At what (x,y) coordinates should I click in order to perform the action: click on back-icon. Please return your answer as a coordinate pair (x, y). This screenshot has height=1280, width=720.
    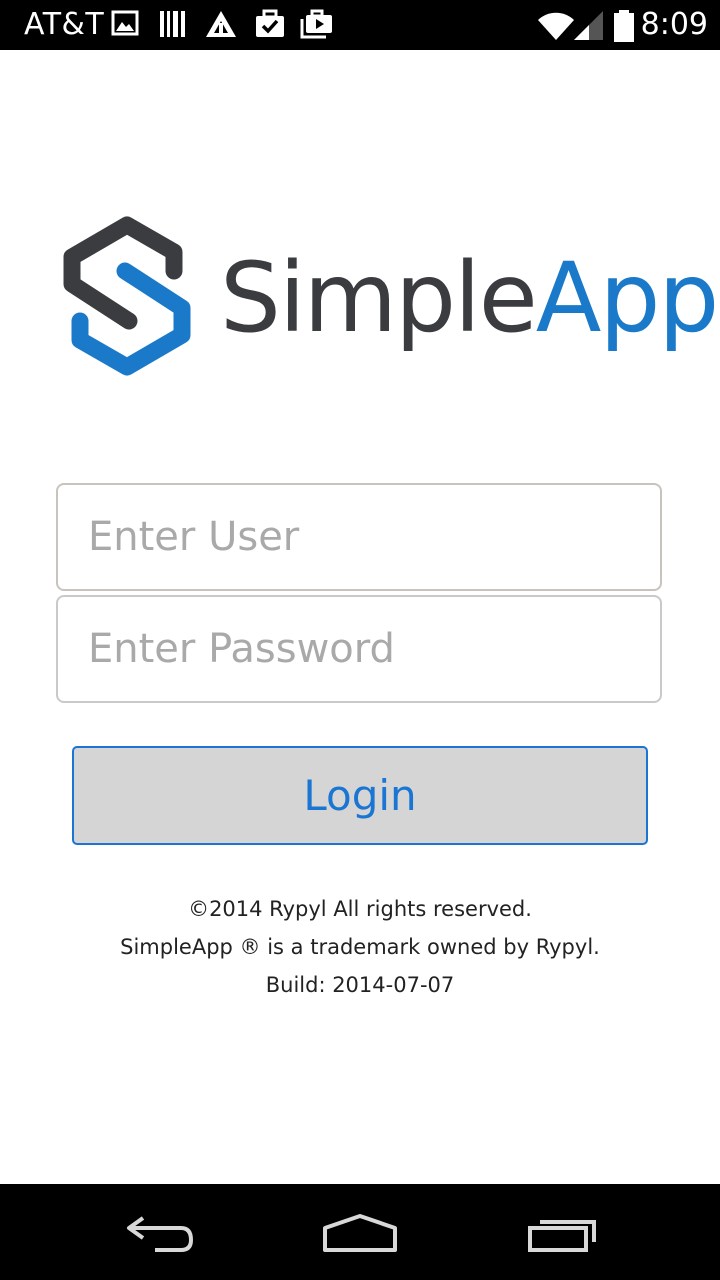
    Looking at the image, I should click on (160, 1232).